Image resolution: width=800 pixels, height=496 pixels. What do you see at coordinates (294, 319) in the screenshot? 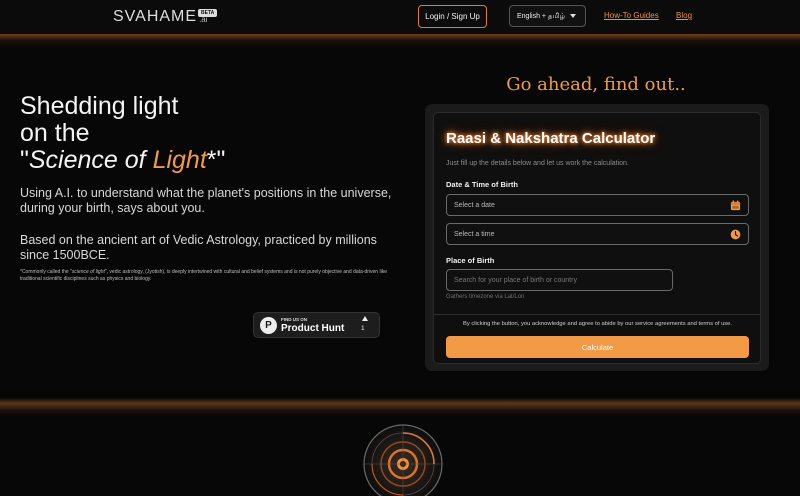
I see `product-hunt-caption: FIND US ON` at bounding box center [294, 319].